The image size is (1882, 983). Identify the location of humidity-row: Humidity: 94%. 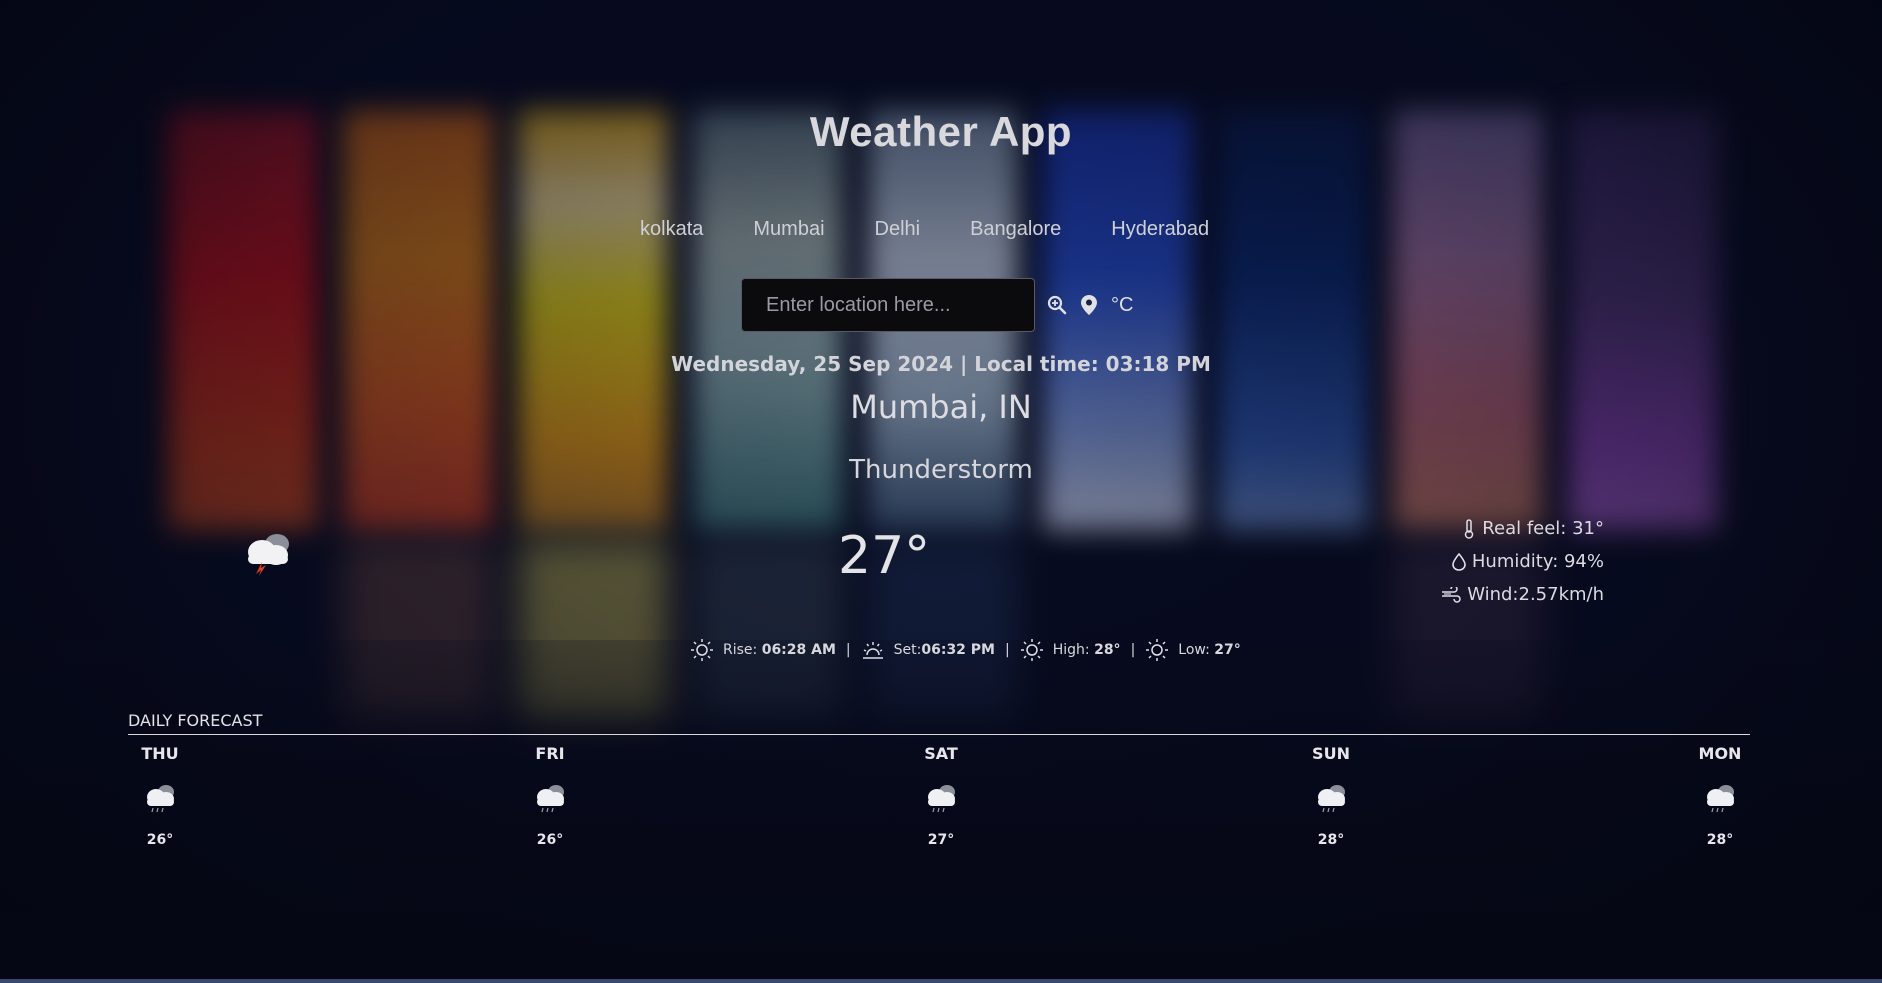
(1474, 561).